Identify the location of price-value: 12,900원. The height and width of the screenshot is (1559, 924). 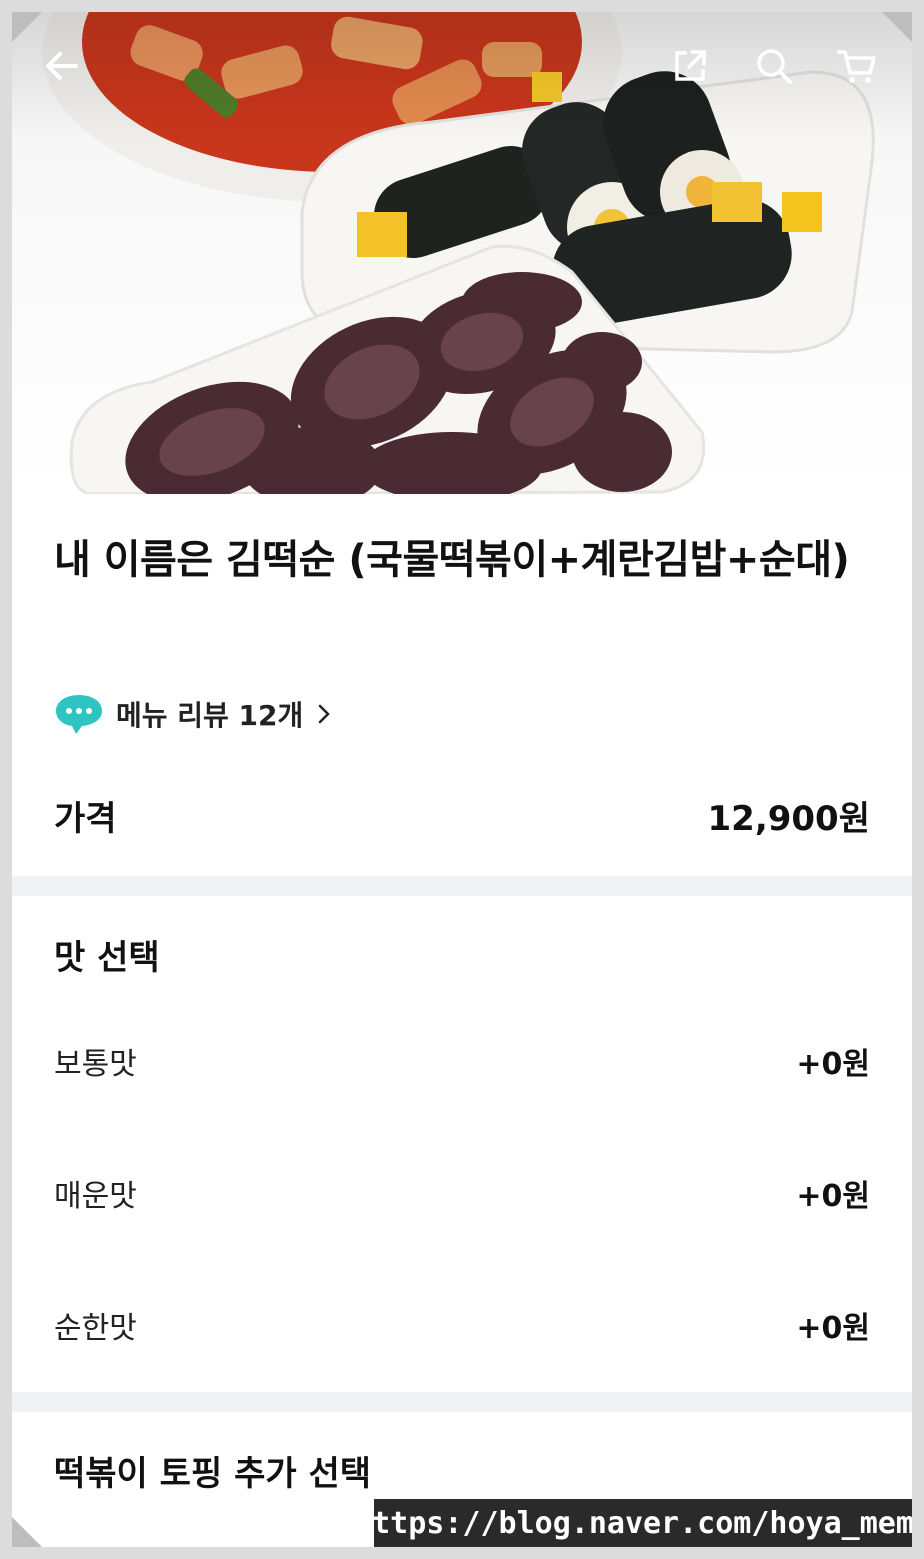
(788, 818).